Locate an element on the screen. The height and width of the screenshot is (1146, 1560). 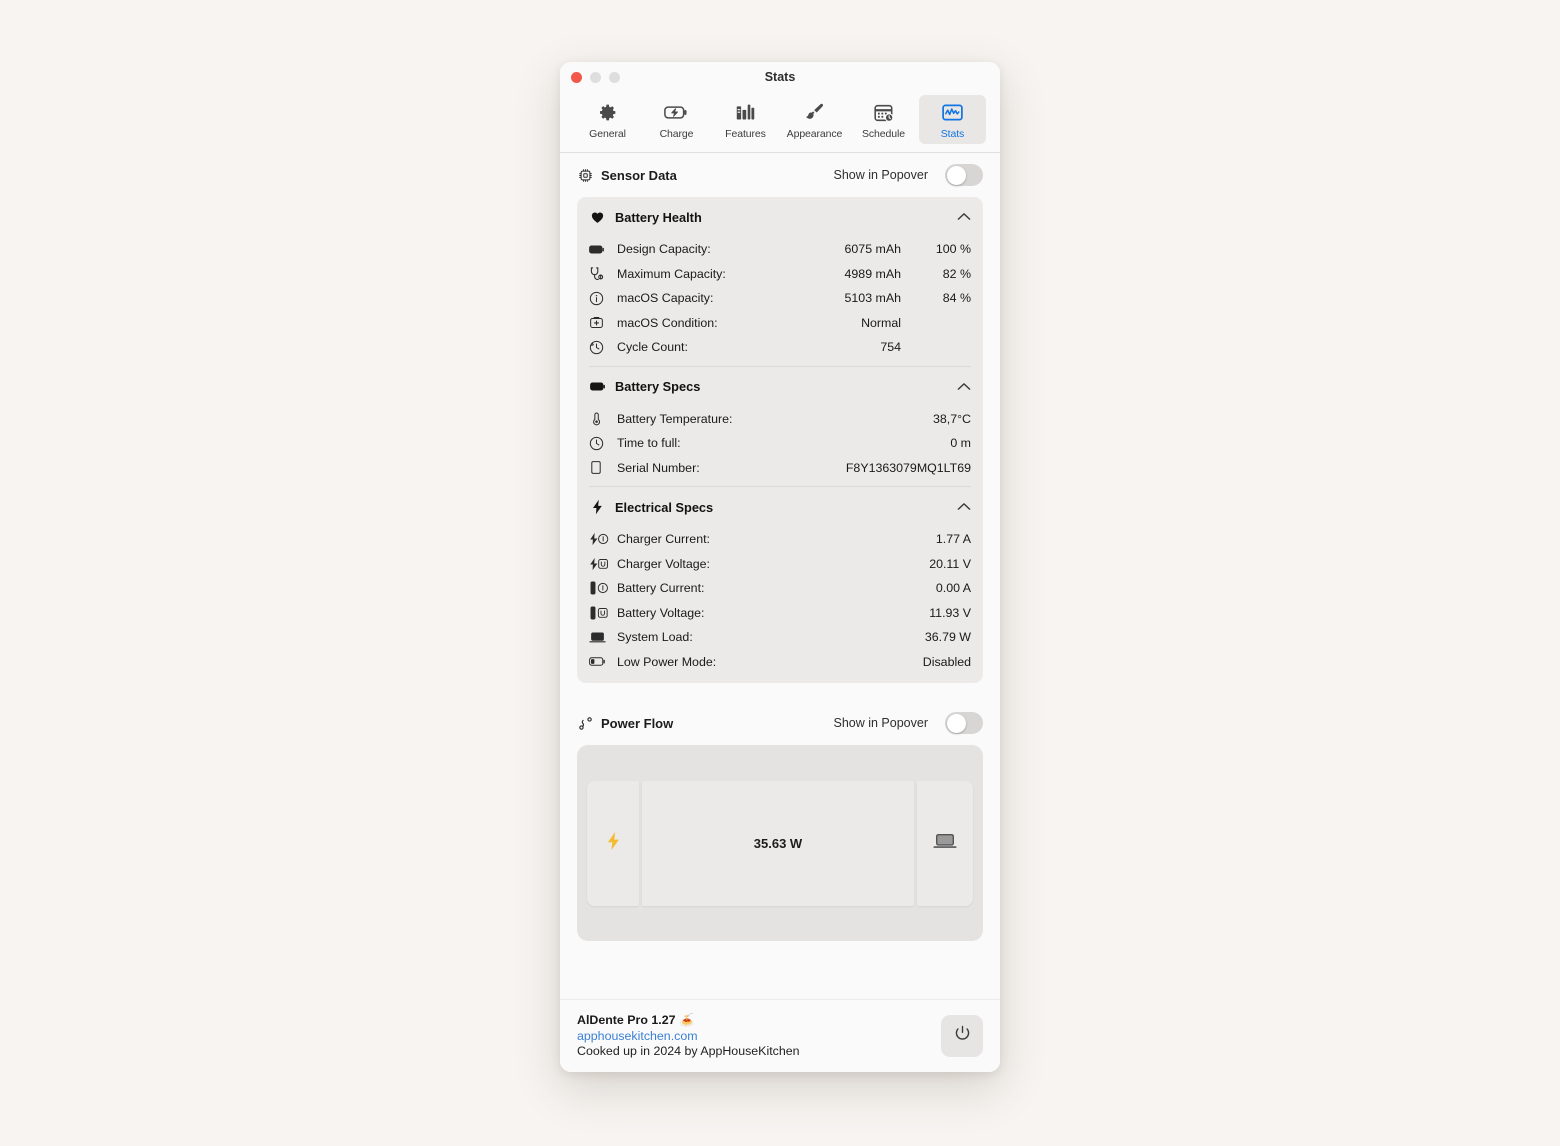
value-charger-current: 1.77 A is located at coordinates (953, 539).